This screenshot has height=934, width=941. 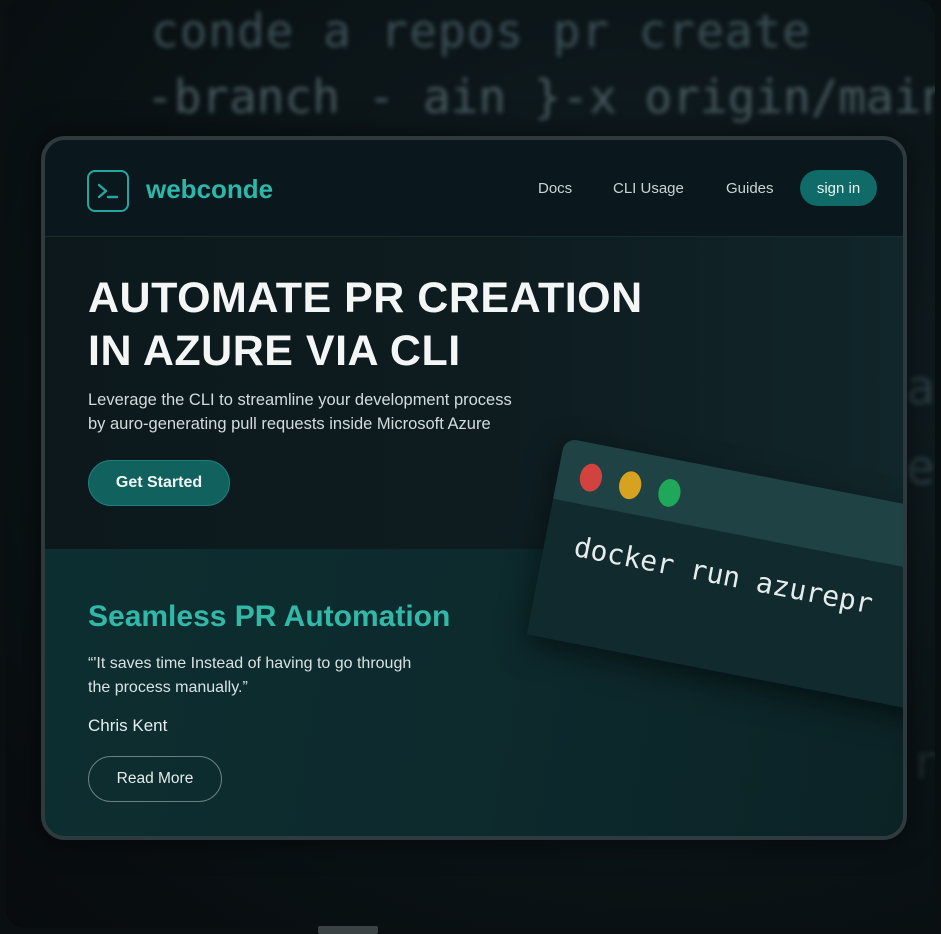 What do you see at coordinates (128, 725) in the screenshot?
I see `testimonial-author: Chris Kent` at bounding box center [128, 725].